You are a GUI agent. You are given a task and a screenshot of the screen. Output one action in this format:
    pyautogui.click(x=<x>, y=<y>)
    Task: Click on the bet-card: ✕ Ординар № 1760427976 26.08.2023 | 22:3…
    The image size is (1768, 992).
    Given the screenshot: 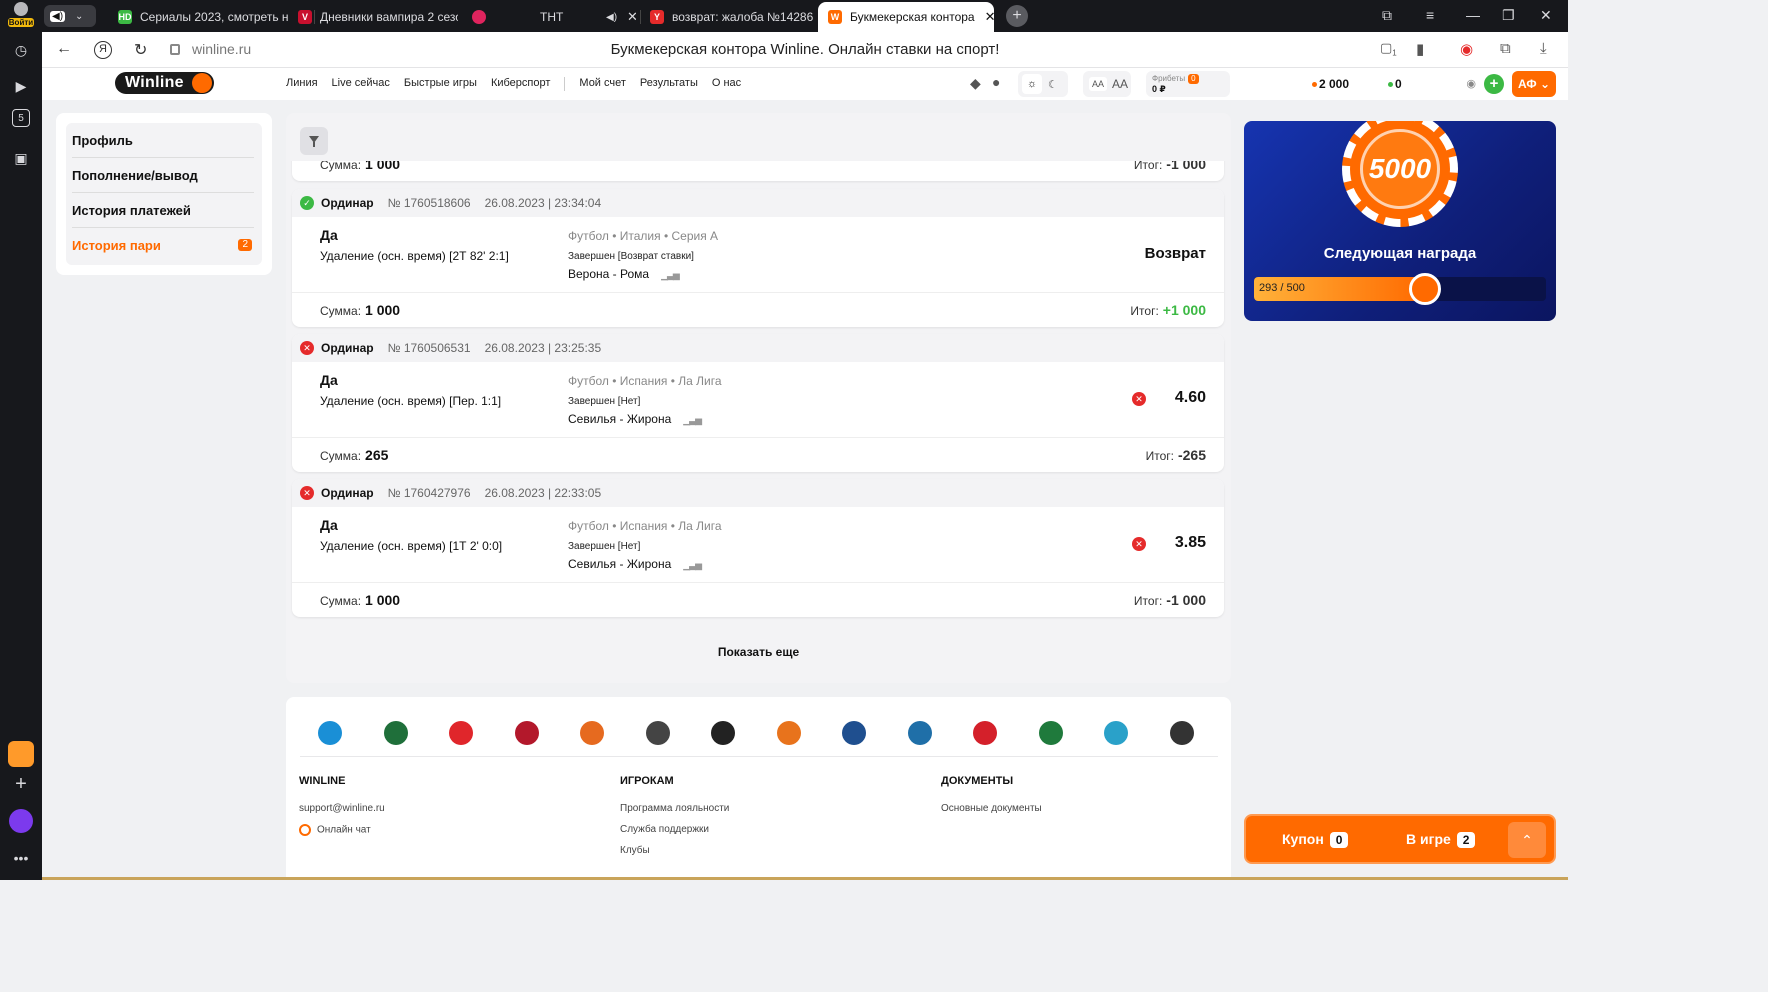 What is the action you would take?
    pyautogui.click(x=758, y=548)
    